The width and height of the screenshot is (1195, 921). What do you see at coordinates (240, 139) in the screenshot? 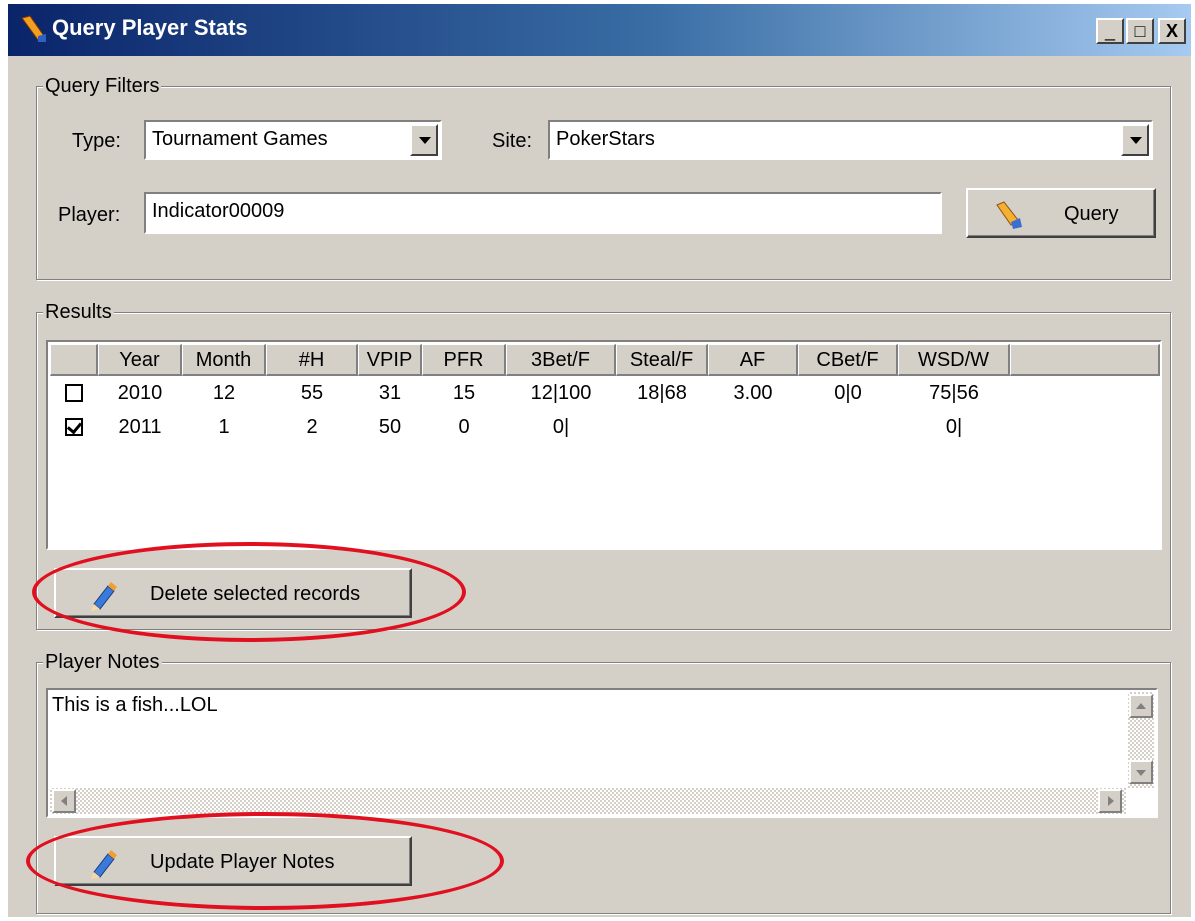
I see `type-select-value: Tournament Games` at bounding box center [240, 139].